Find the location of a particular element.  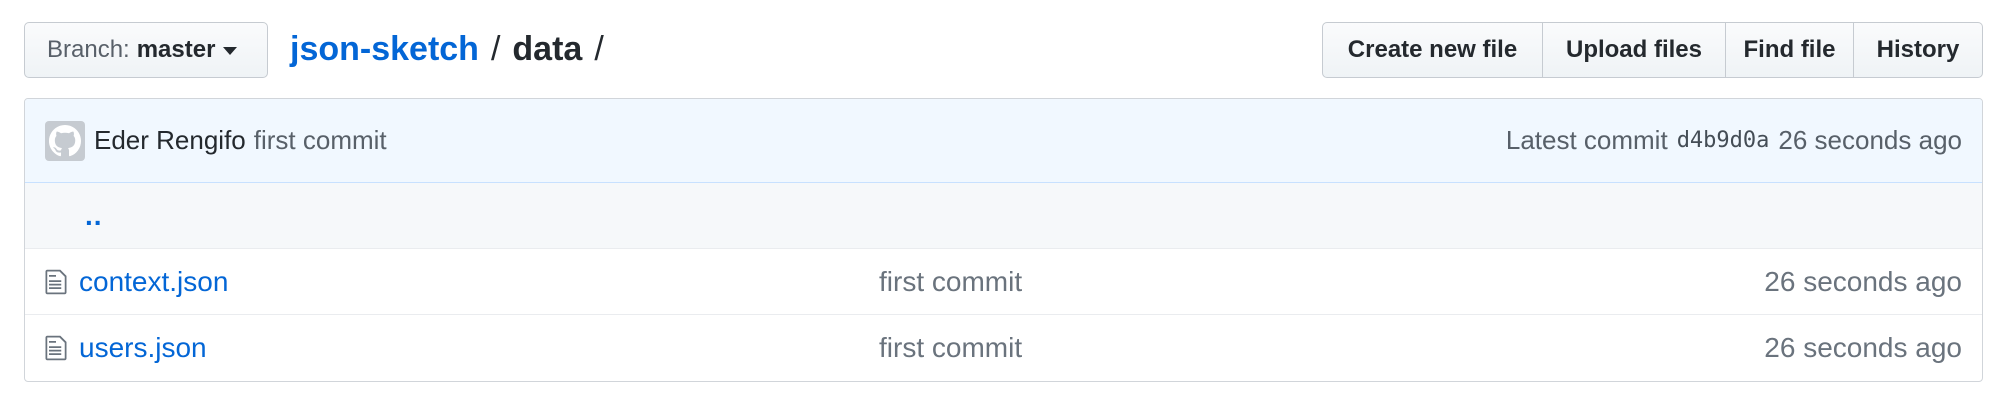

avatar is located at coordinates (65, 140).